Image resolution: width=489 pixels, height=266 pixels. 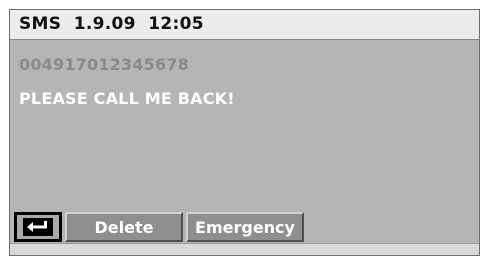 What do you see at coordinates (104, 64) in the screenshot?
I see `sender-number: 004917012345678` at bounding box center [104, 64].